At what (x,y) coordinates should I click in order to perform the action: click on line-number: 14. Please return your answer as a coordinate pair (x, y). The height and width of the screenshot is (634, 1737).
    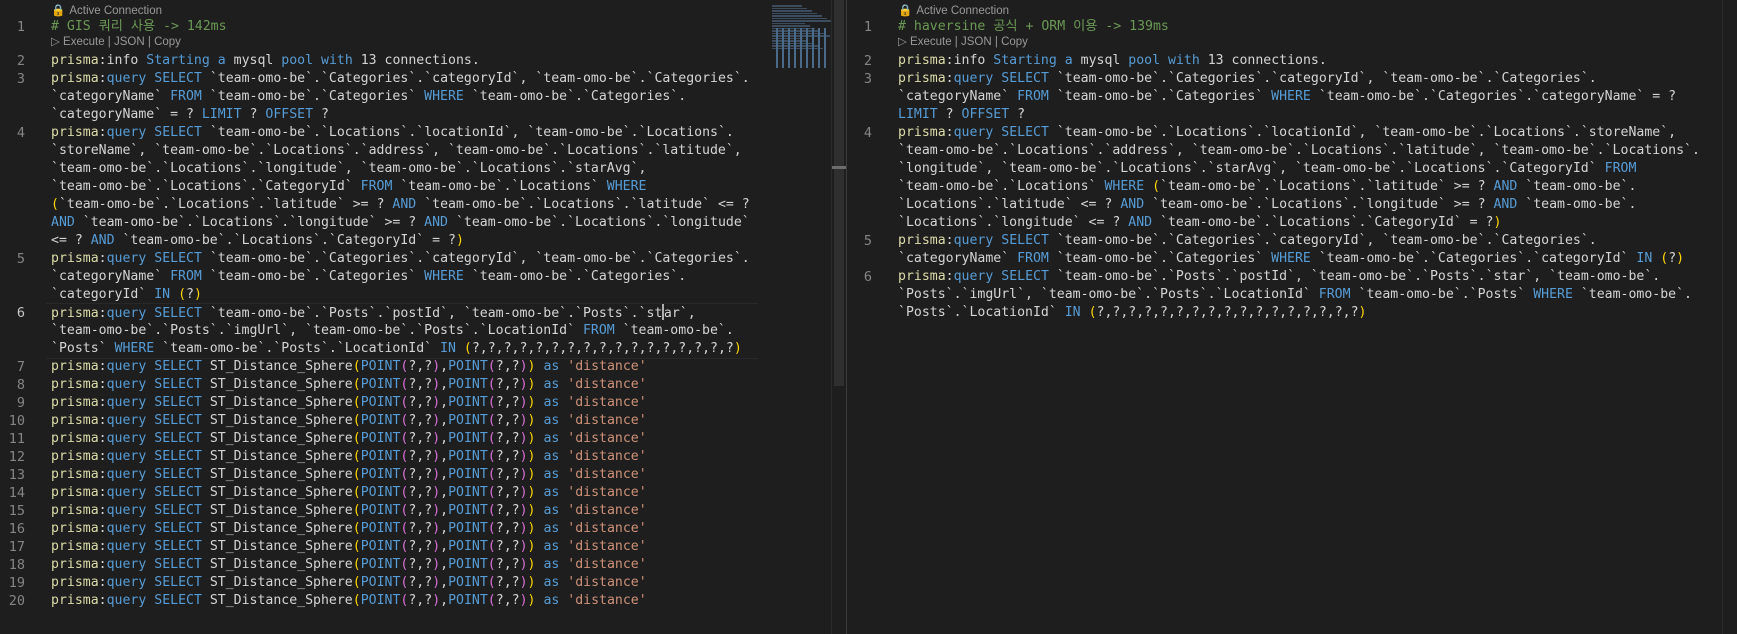
    Looking at the image, I should click on (12, 493).